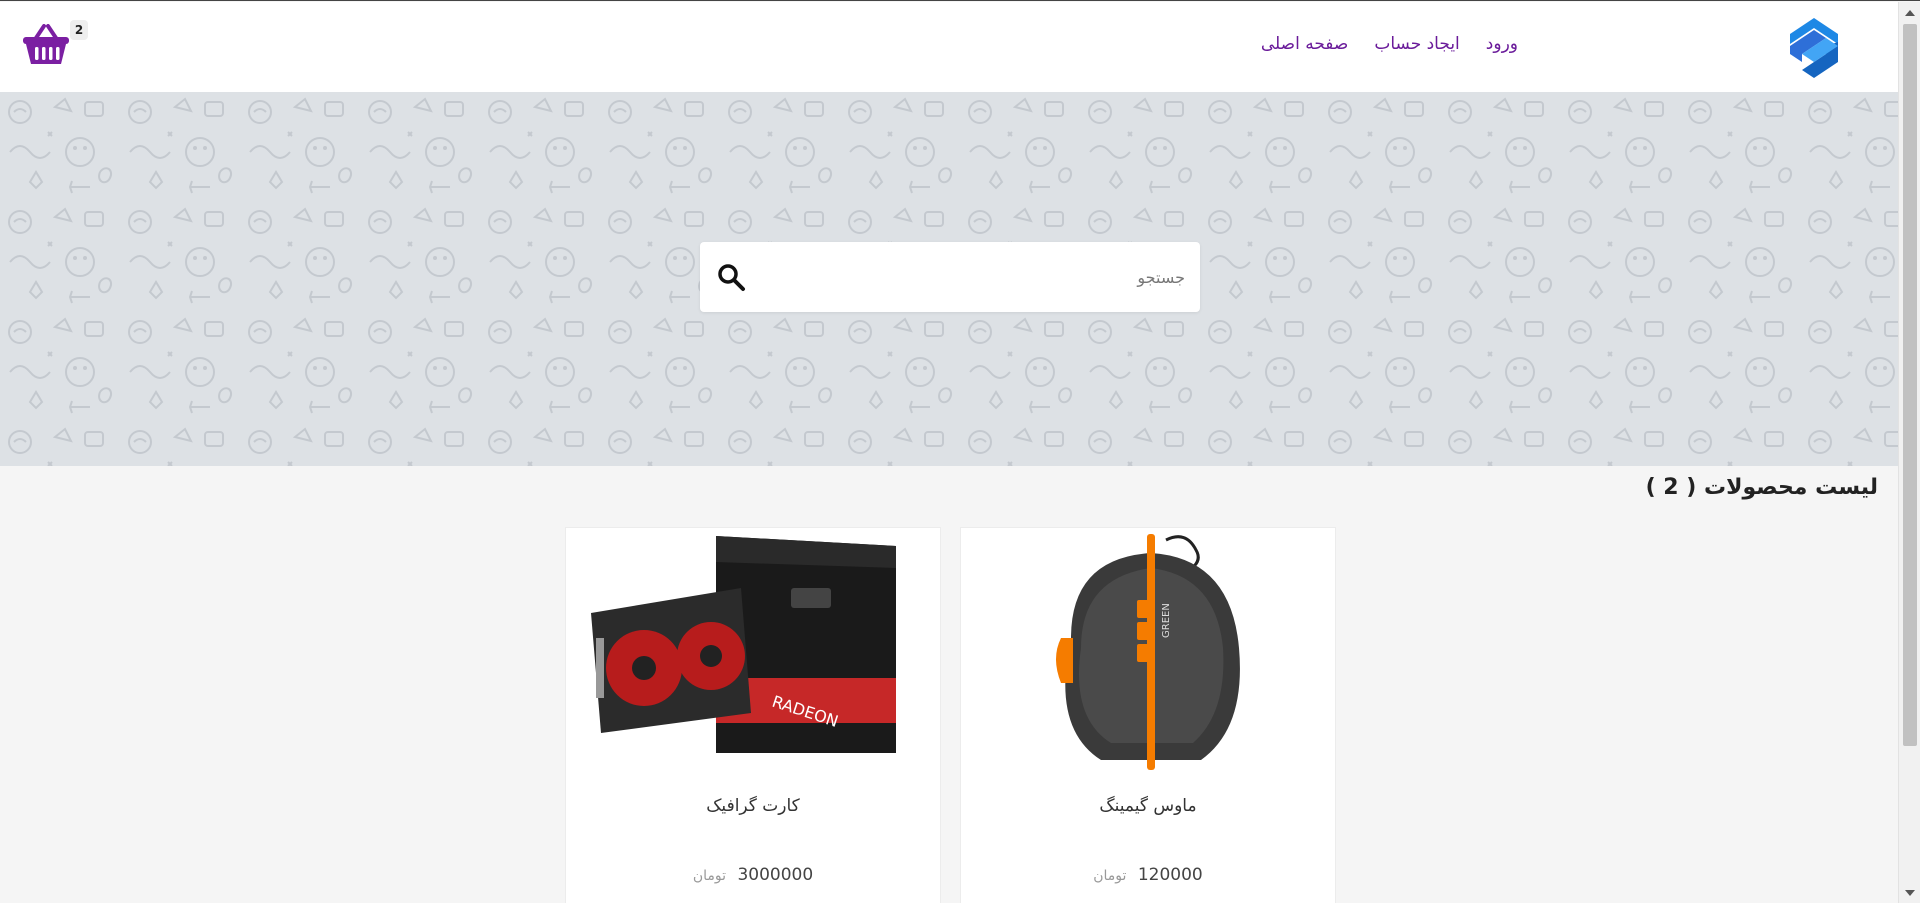  Describe the element at coordinates (1814, 48) in the screenshot. I see `logo-icon` at that location.